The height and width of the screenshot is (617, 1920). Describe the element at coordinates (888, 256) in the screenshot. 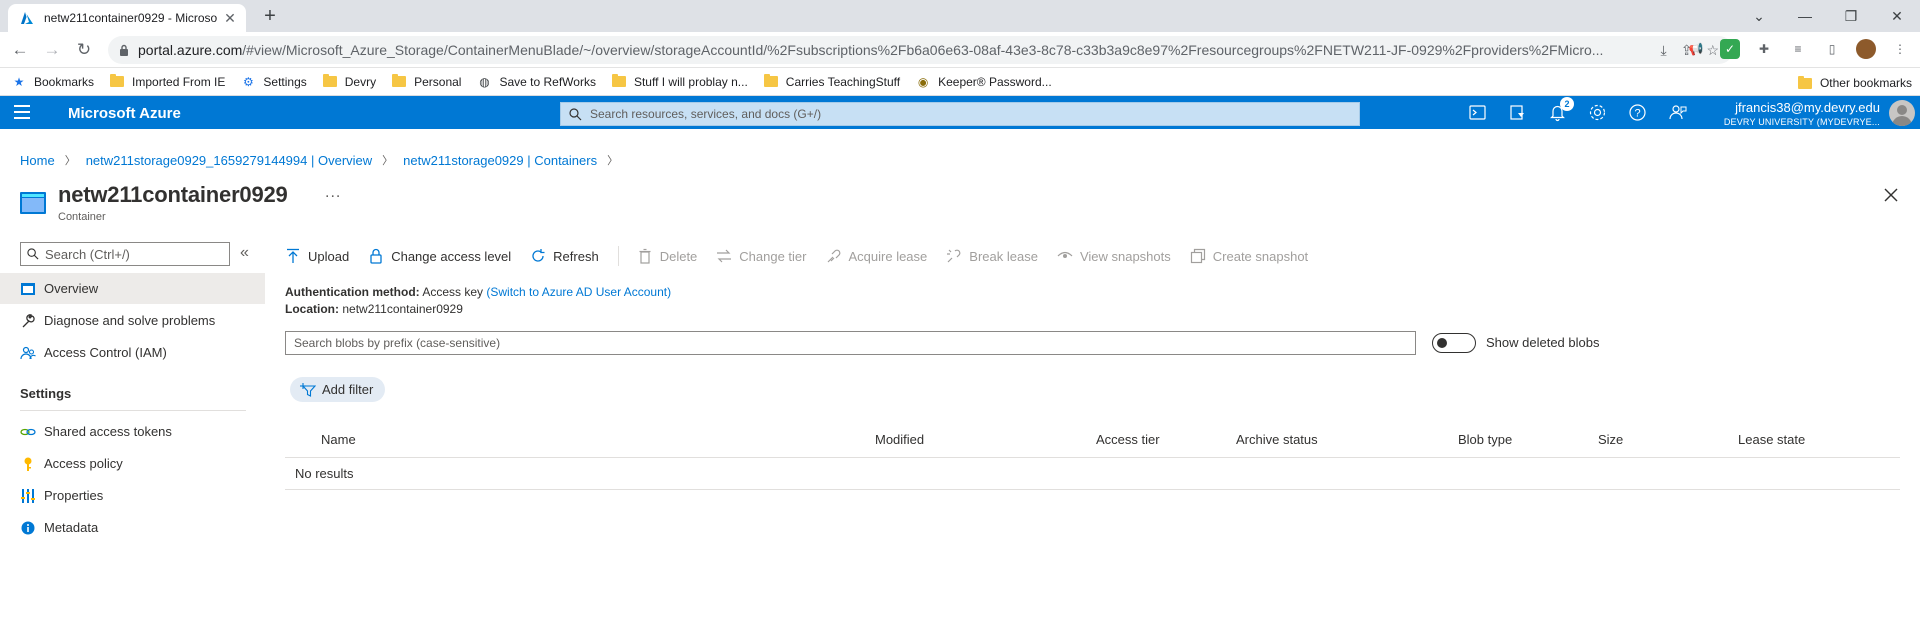

I see `acquire-lease-label: Acquire lease` at that location.